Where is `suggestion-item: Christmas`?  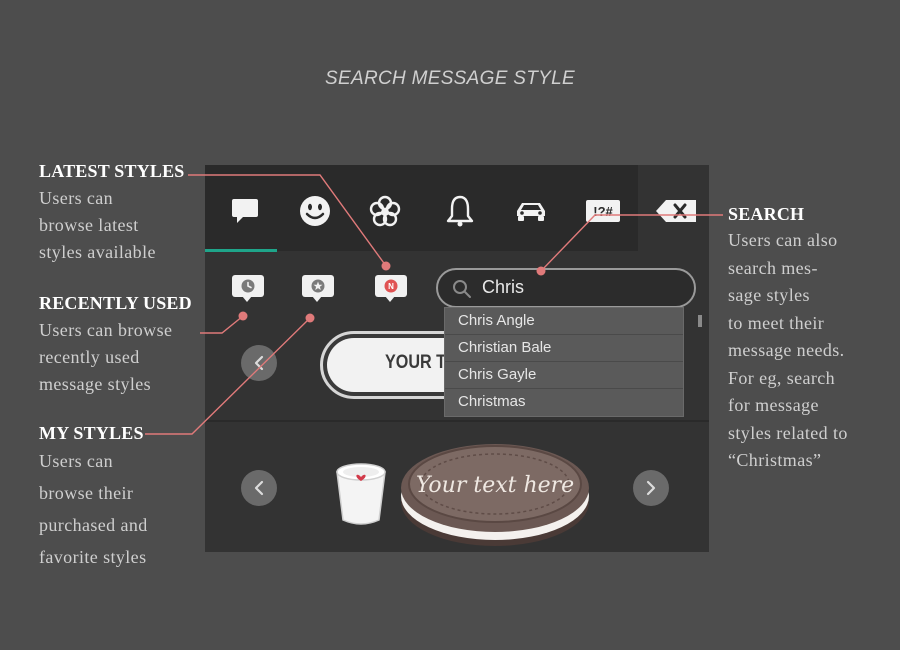
suggestion-item: Christmas is located at coordinates (564, 402).